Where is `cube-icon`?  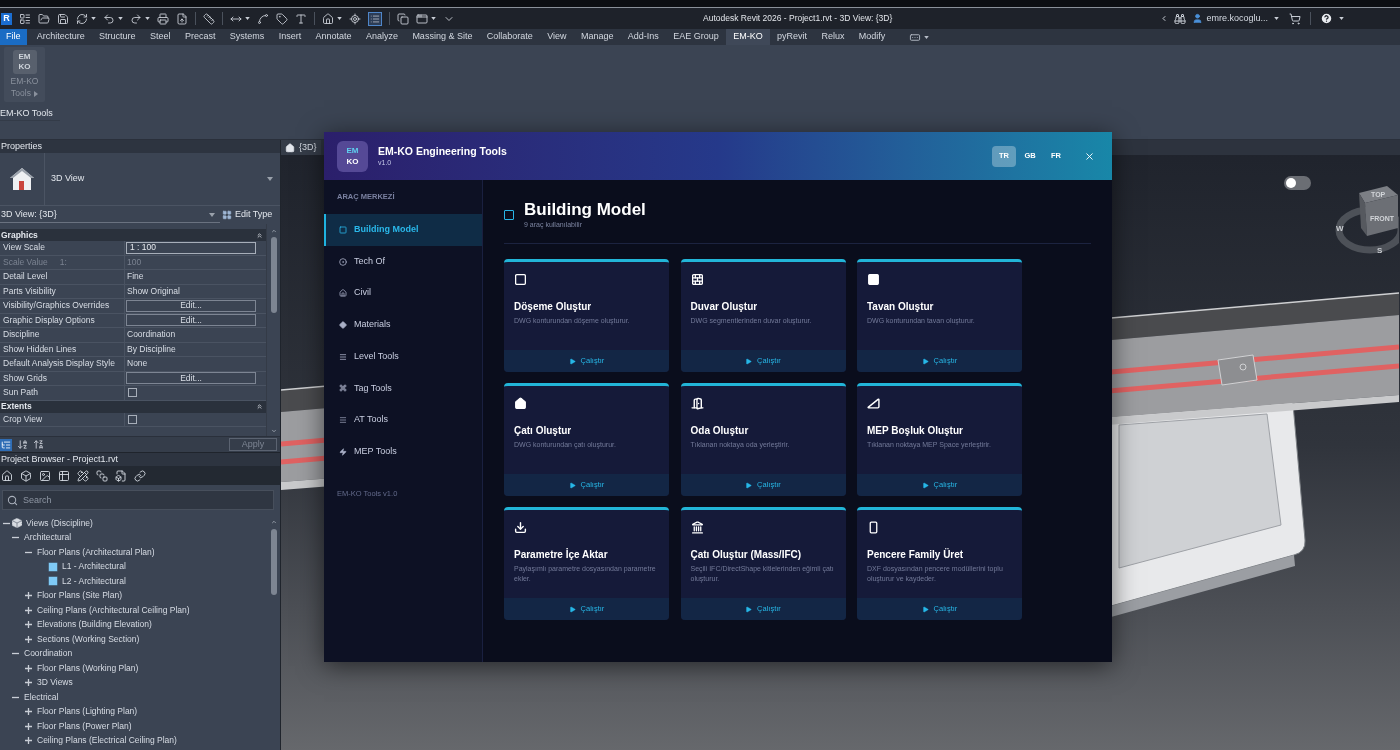 cube-icon is located at coordinates (26, 475).